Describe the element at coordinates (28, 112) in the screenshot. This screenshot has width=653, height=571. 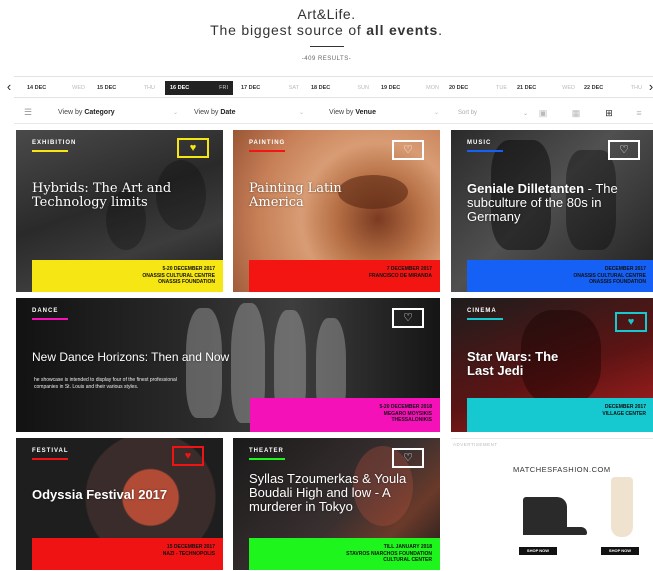
I see `sliders-icon: ☰` at that location.